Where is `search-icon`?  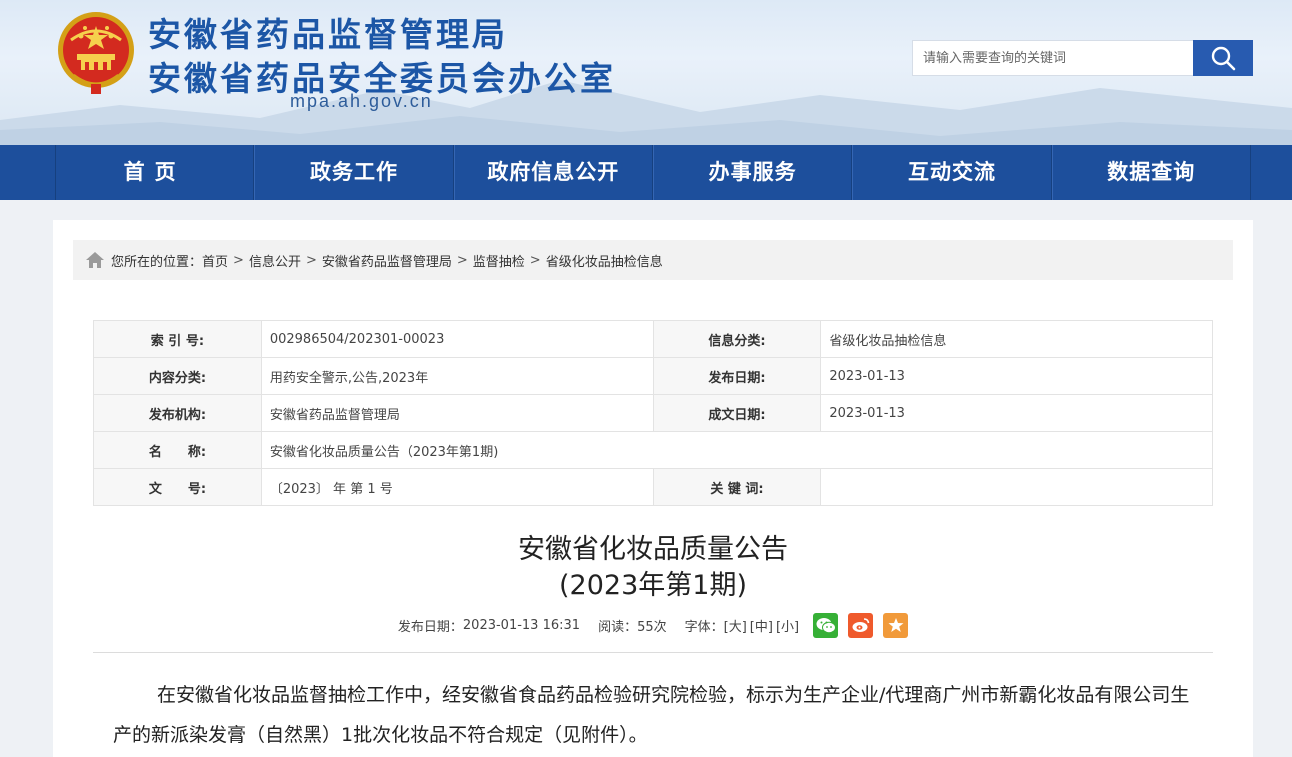 search-icon is located at coordinates (1223, 58).